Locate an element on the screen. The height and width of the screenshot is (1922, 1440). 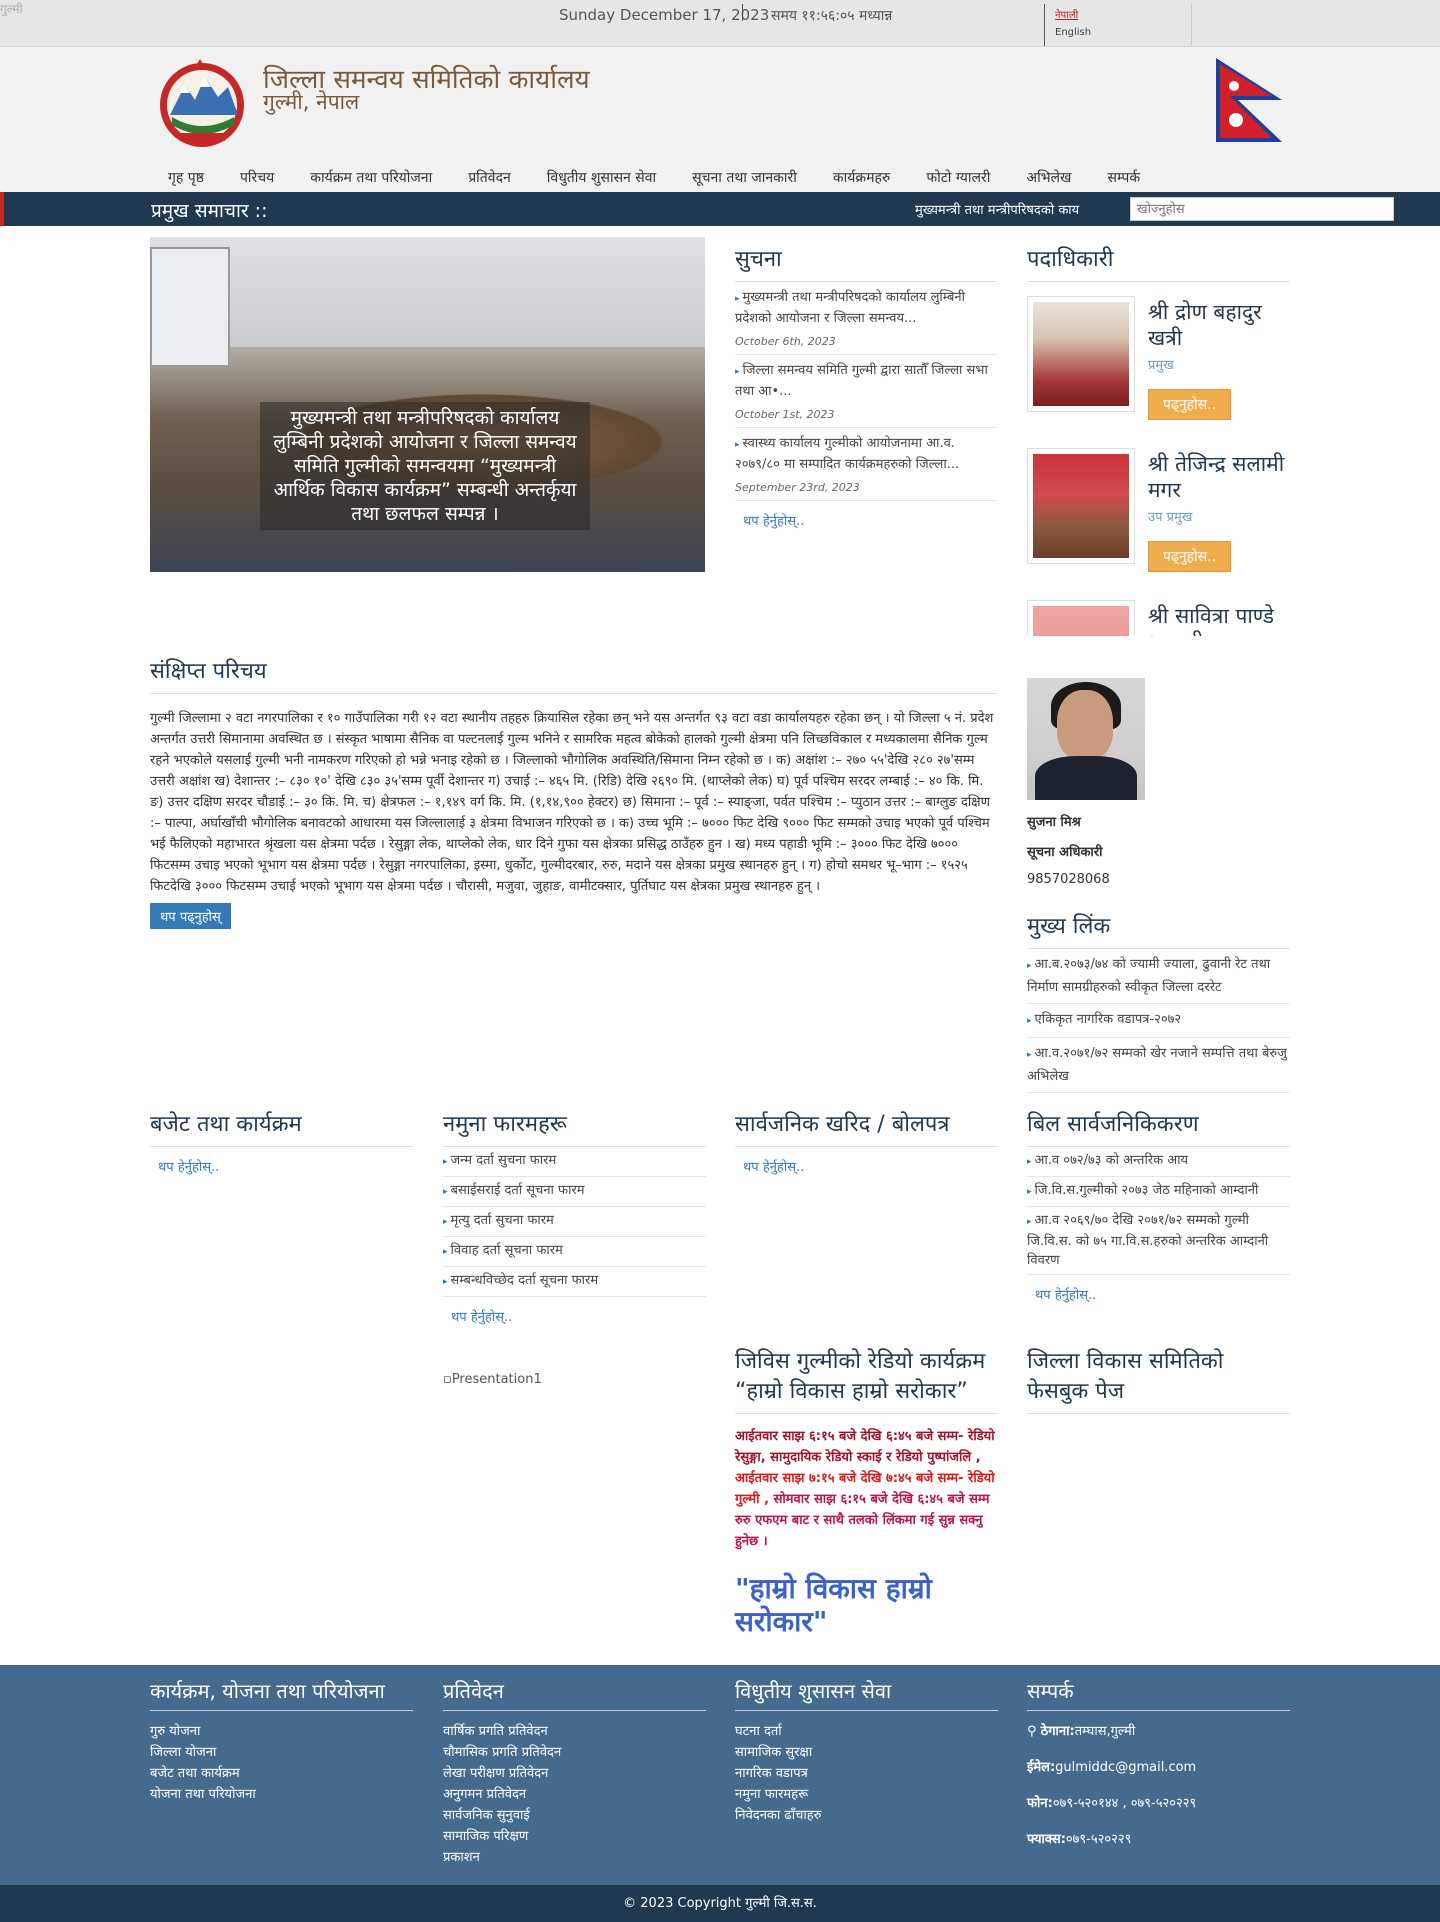
list-item: ▸ सम्बन्धविच्छेद दर्ता सूचना फारम is located at coordinates (574, 1282).